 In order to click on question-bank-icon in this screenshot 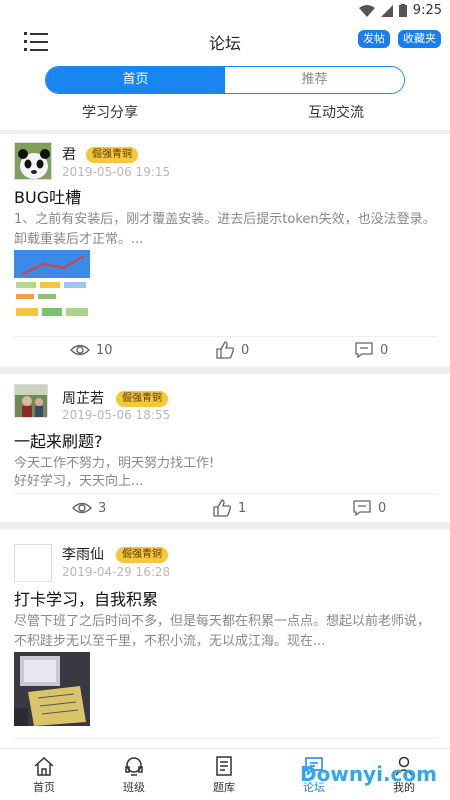, I will do `click(224, 766)`.